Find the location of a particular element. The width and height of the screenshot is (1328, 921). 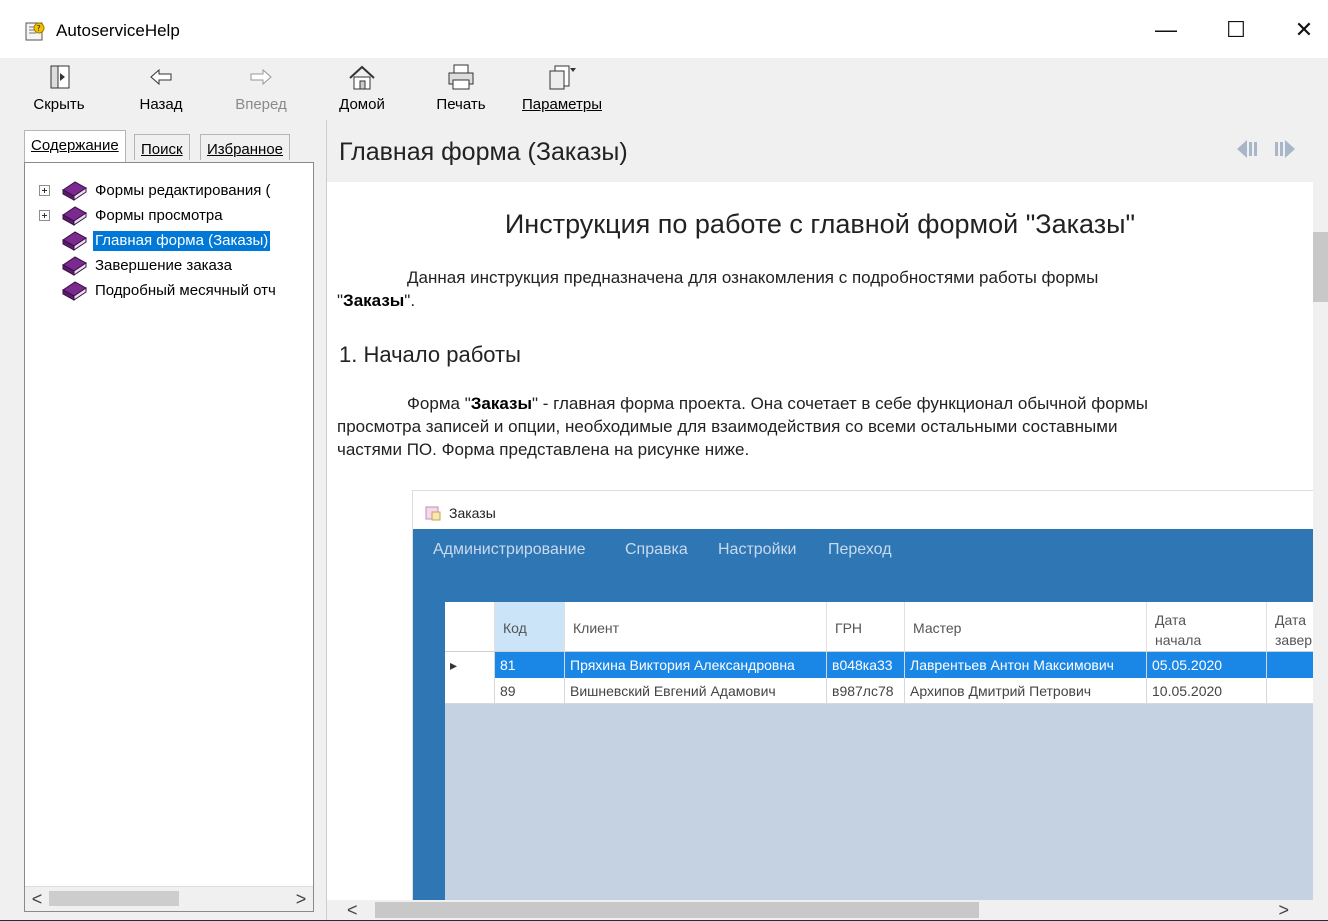

forward-label: Вперед is located at coordinates (261, 104).